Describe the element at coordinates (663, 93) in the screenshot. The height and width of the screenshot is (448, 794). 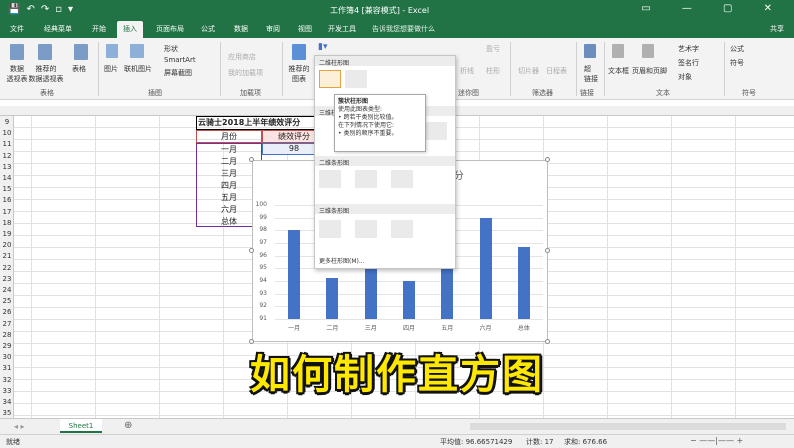
I see `group-label-text: 文本` at that location.